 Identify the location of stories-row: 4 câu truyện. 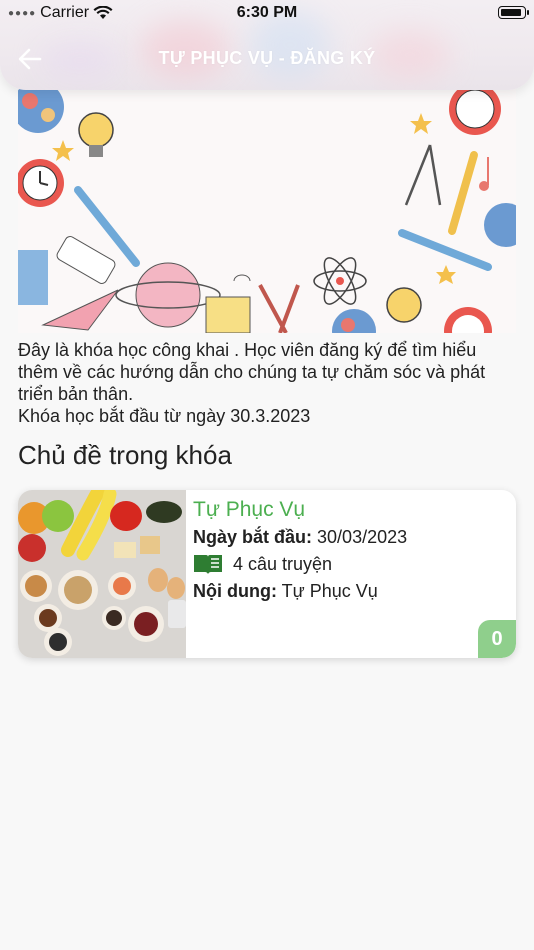
(350, 564).